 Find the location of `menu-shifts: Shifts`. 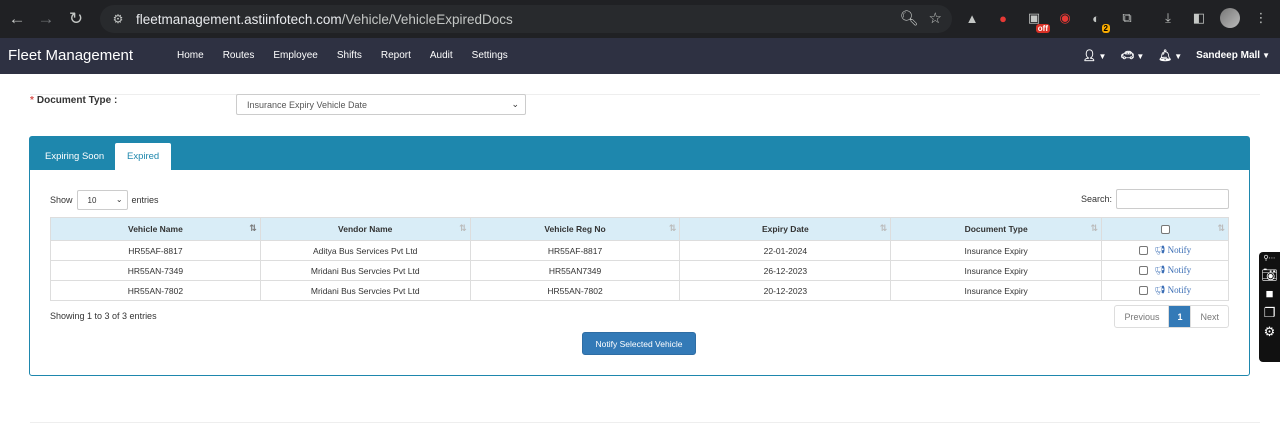

menu-shifts: Shifts is located at coordinates (349, 55).